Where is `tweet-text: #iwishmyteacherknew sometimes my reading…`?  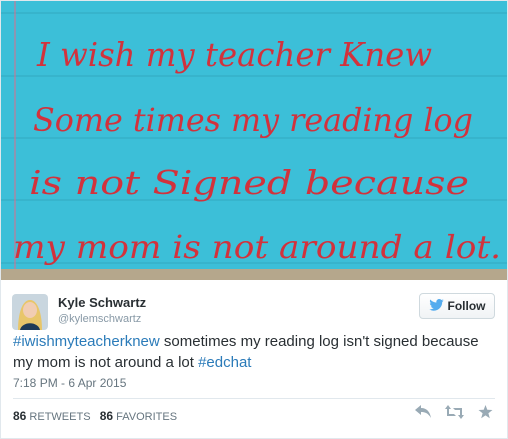
tweet-text: #iwishmyteacherknew sometimes my reading… is located at coordinates (255, 352).